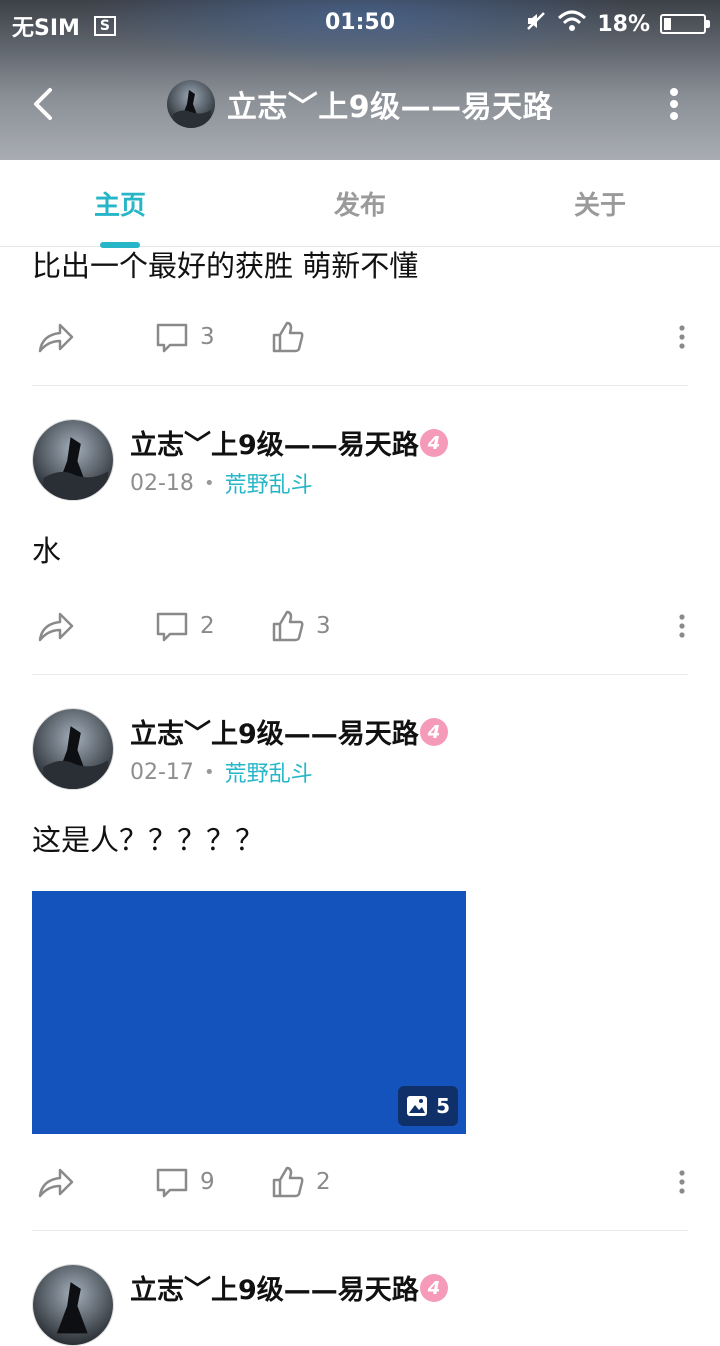 The height and width of the screenshot is (1346, 720). Describe the element at coordinates (323, 626) in the screenshot. I see `like-count: 3` at that location.